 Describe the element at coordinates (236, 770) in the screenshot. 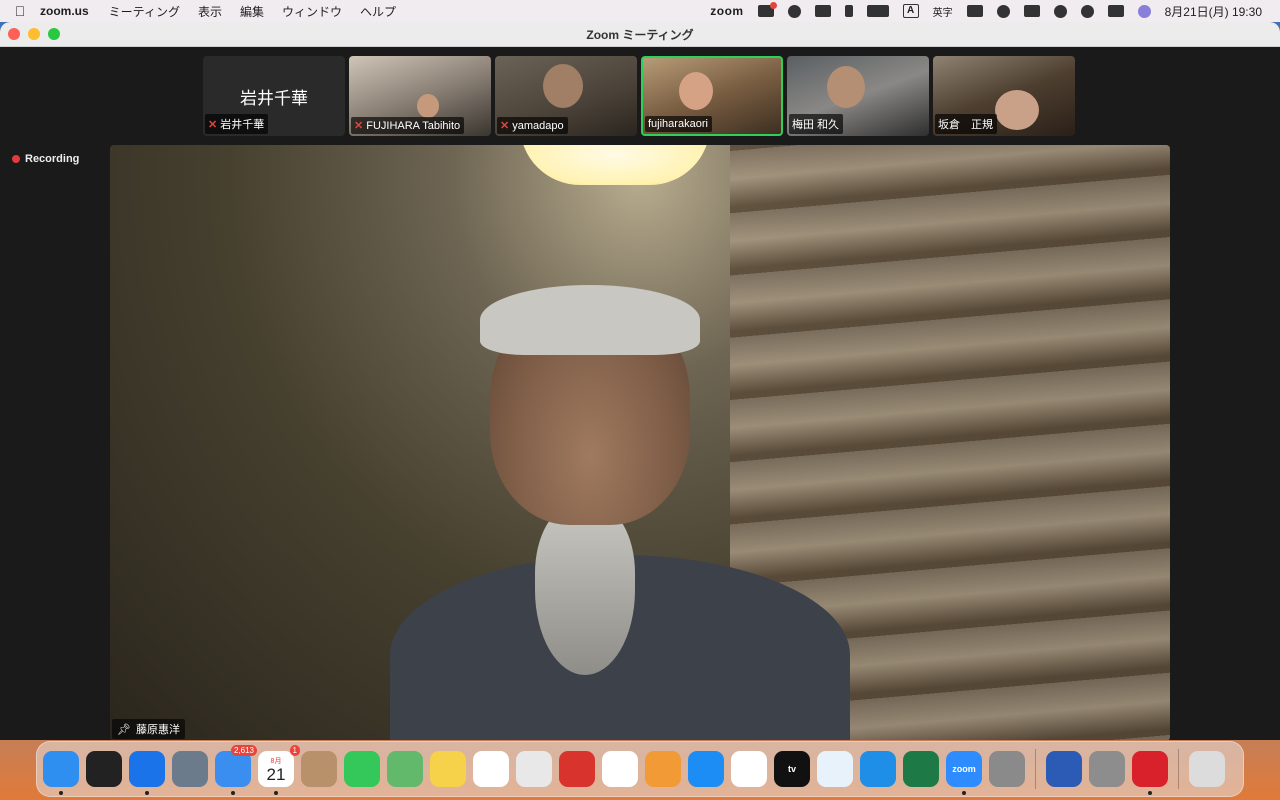

I see `mail-icon: 2,613` at that location.